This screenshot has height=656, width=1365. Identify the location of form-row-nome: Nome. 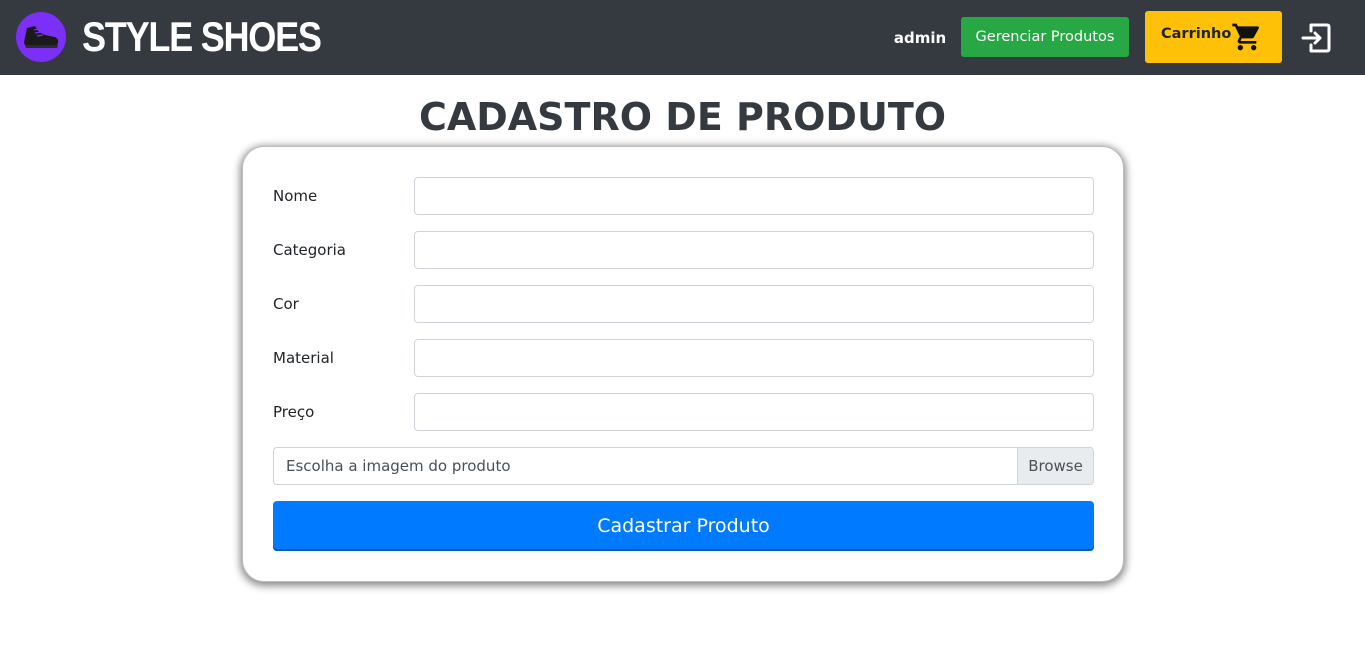
(683, 196).